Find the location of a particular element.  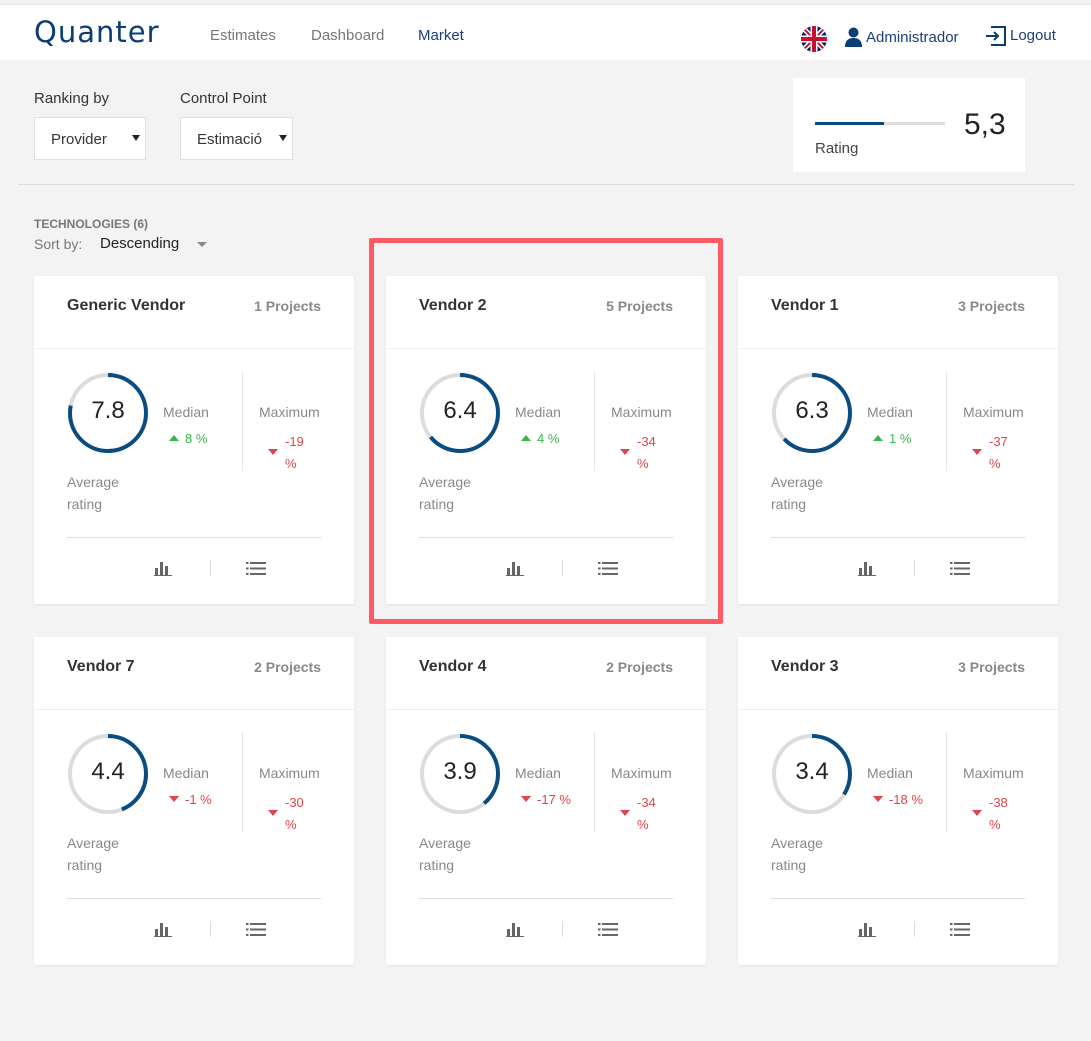

ranking-by-select: Provider is located at coordinates (90, 138).